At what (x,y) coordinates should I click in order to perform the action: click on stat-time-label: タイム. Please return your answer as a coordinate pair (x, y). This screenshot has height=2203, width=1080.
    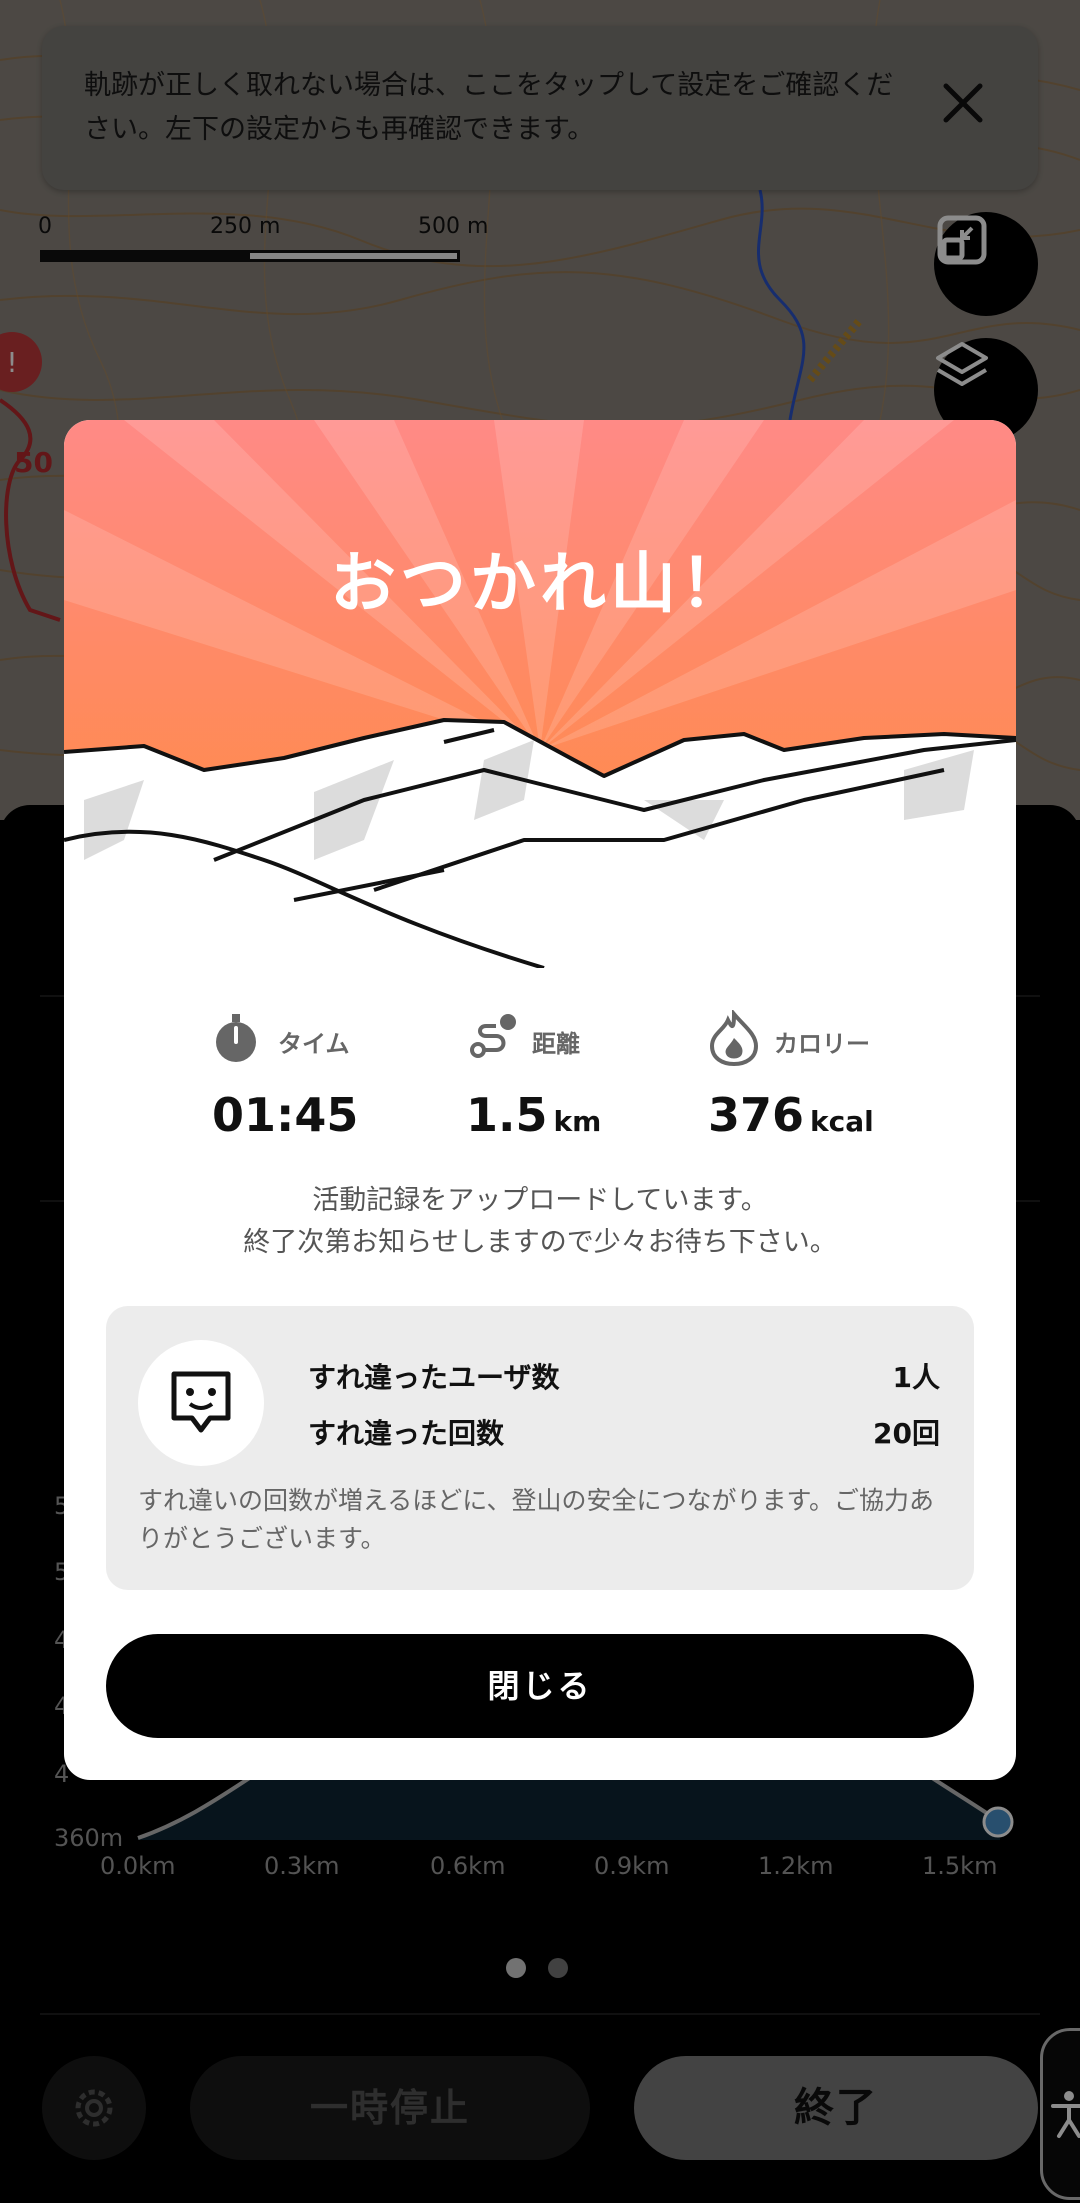
    Looking at the image, I should click on (314, 1044).